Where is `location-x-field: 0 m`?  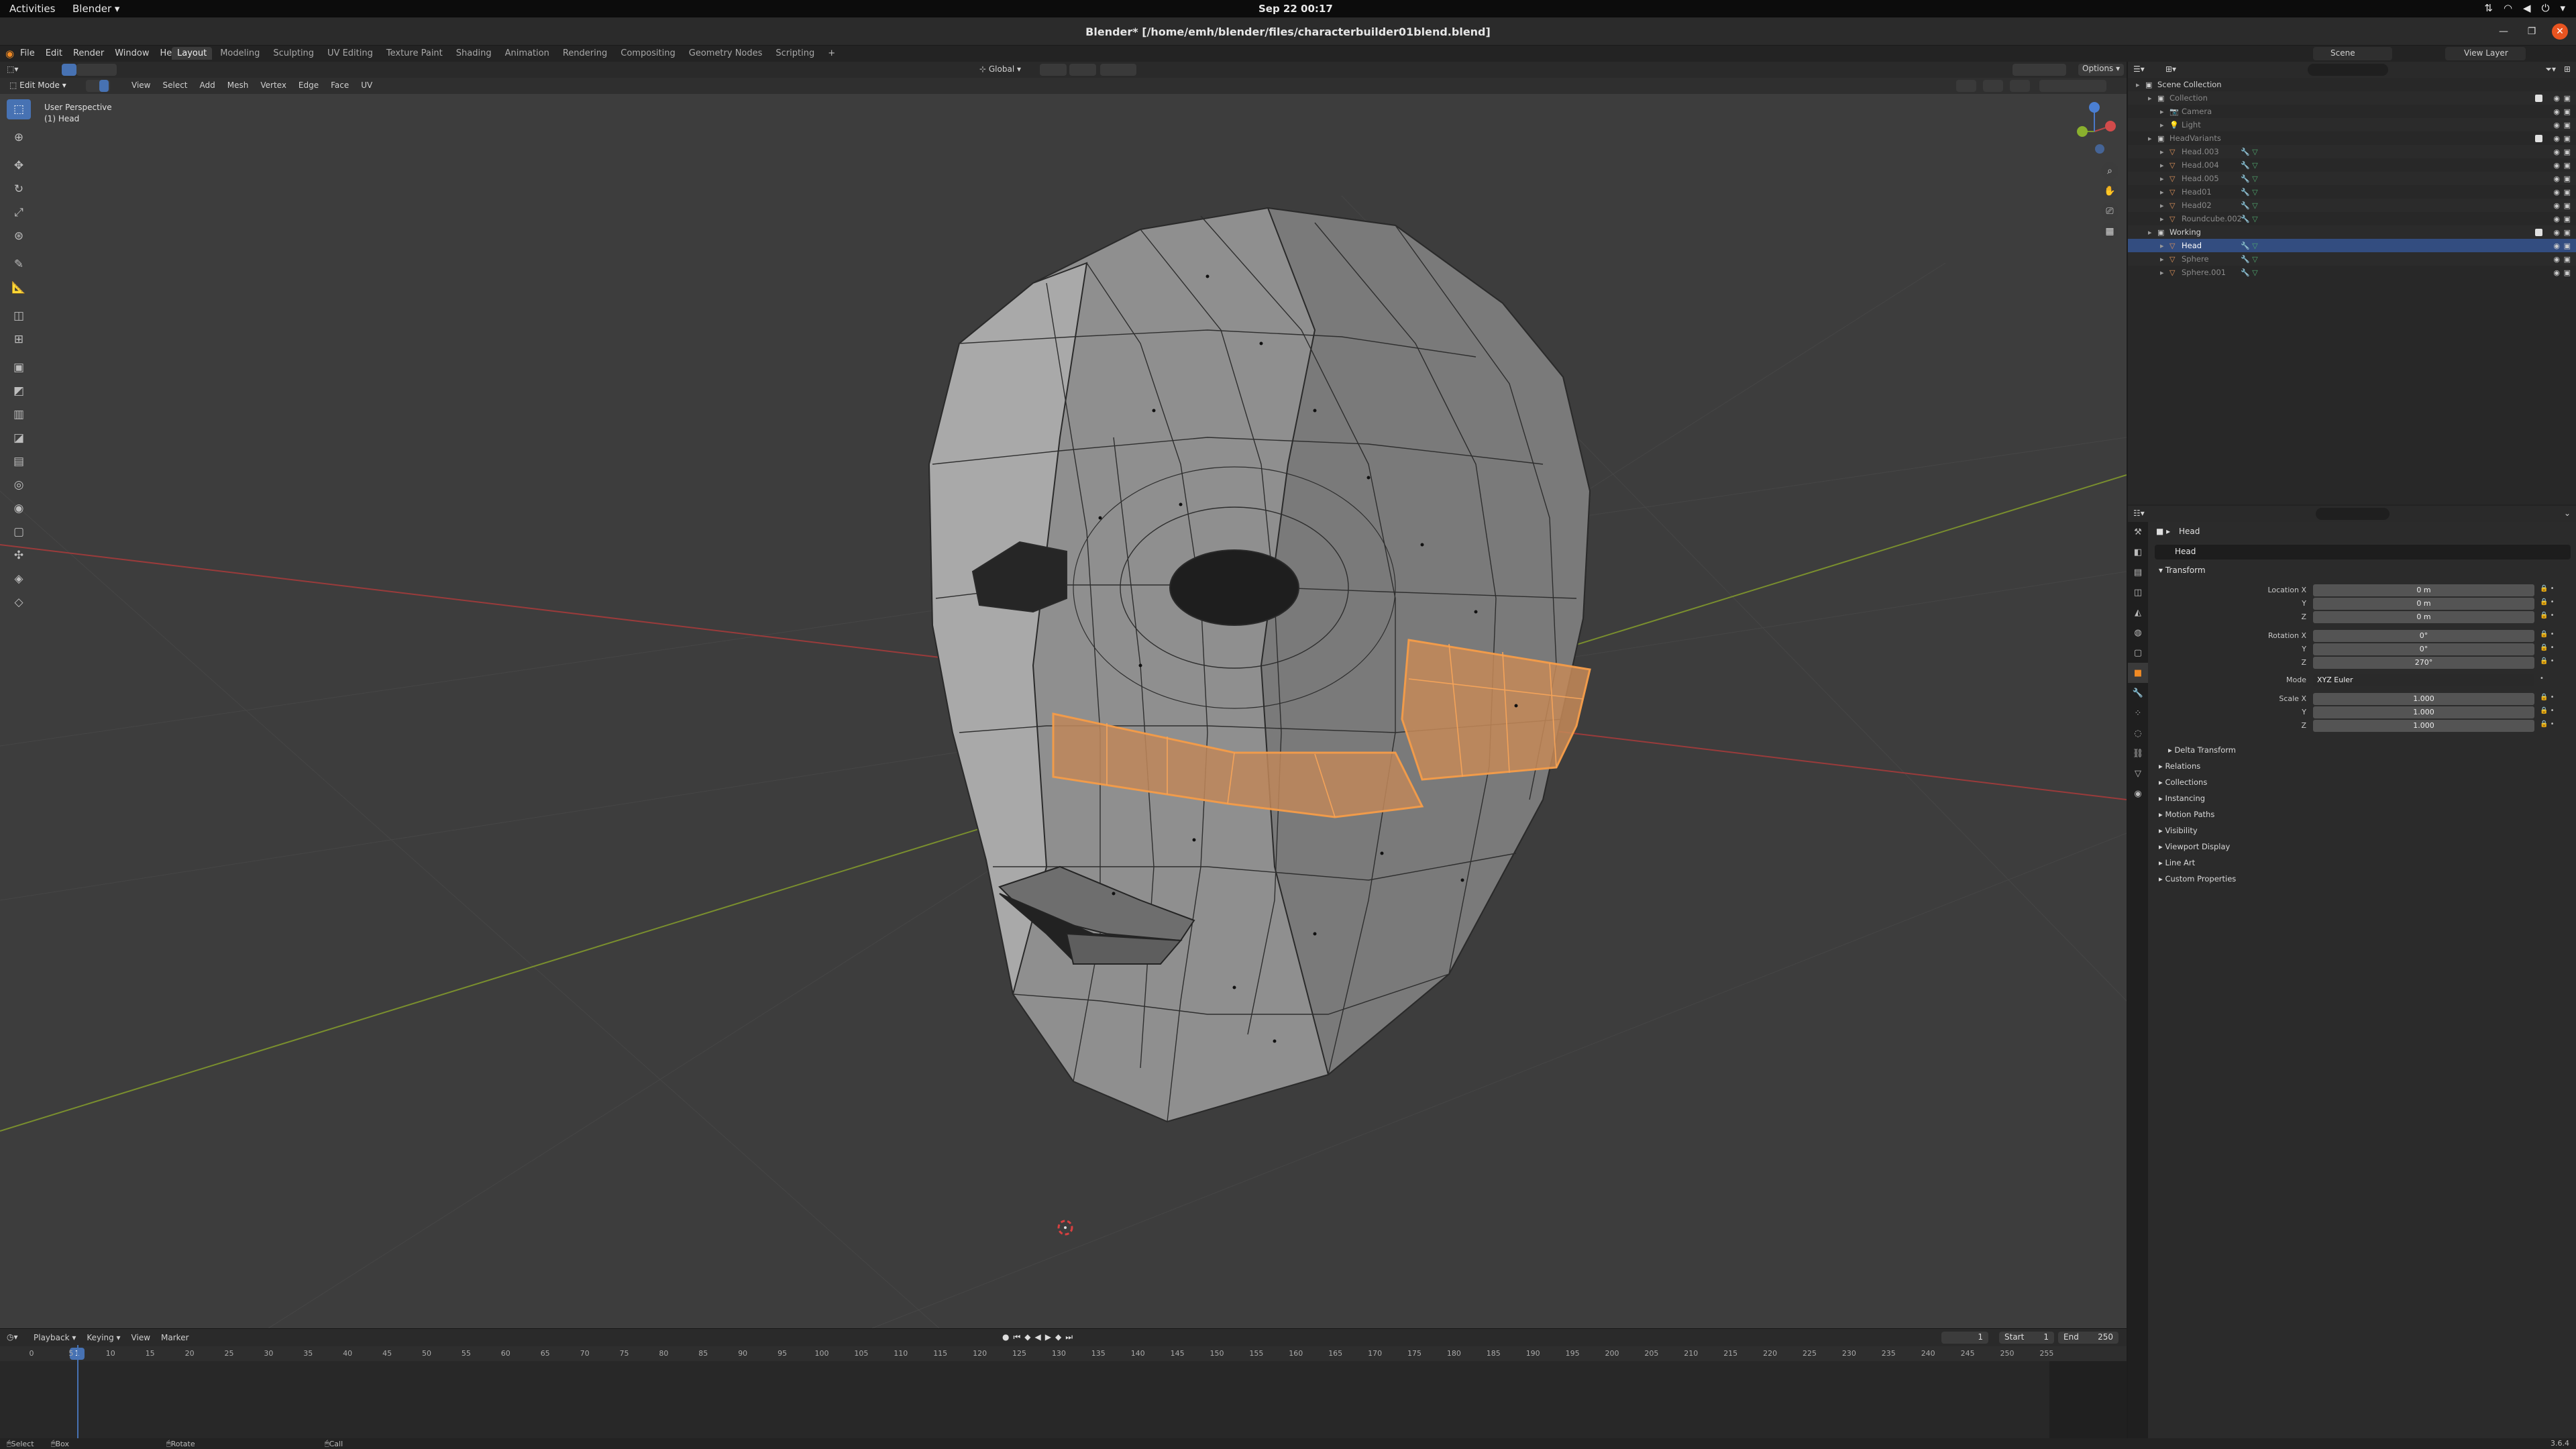 location-x-field: 0 m is located at coordinates (2423, 590).